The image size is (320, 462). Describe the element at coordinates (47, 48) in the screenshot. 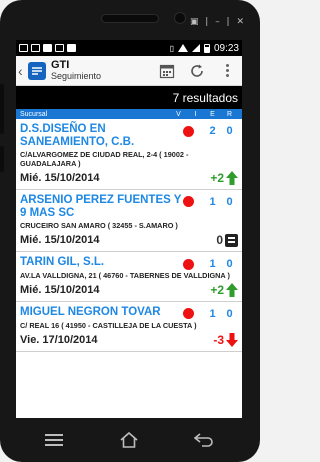

I see `calendar-notification-icon` at that location.